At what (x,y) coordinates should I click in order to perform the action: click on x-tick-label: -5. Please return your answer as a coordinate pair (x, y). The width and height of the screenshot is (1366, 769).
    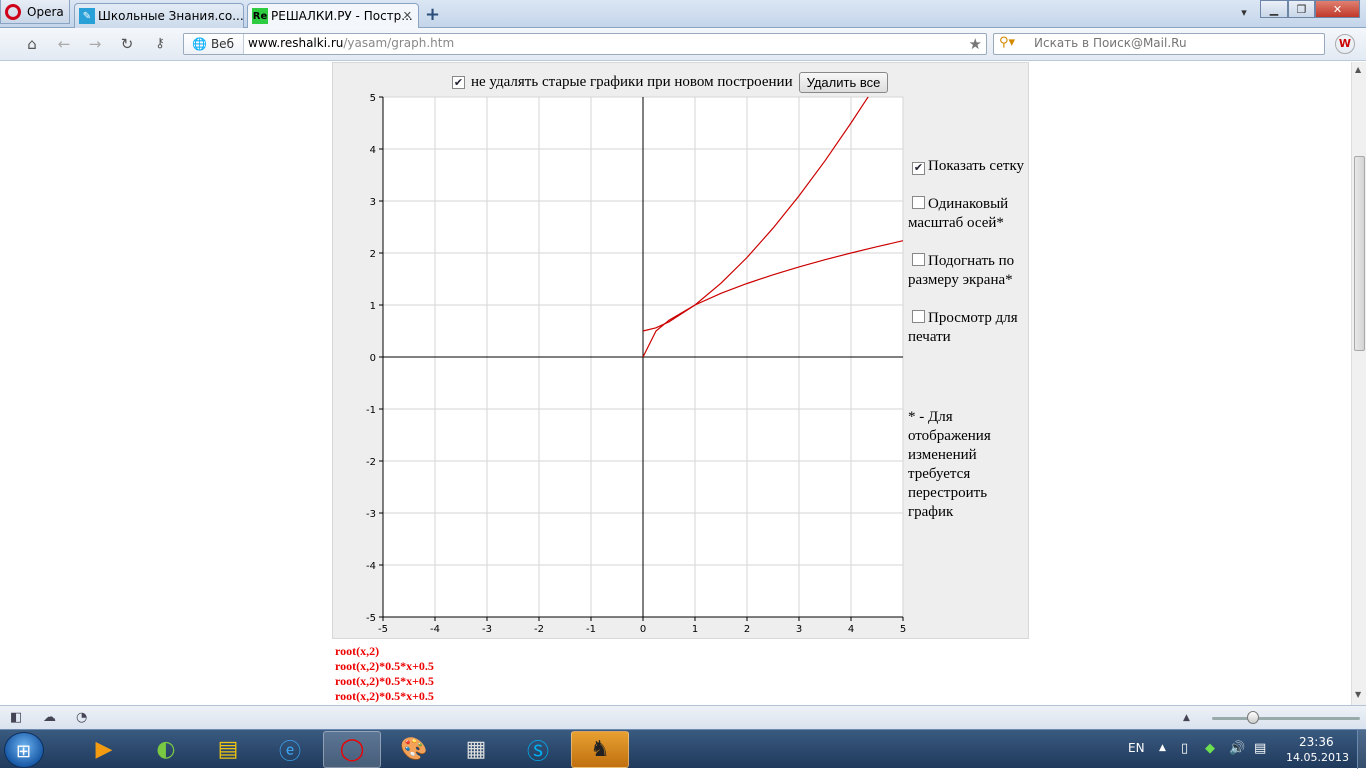
    Looking at the image, I should click on (383, 629).